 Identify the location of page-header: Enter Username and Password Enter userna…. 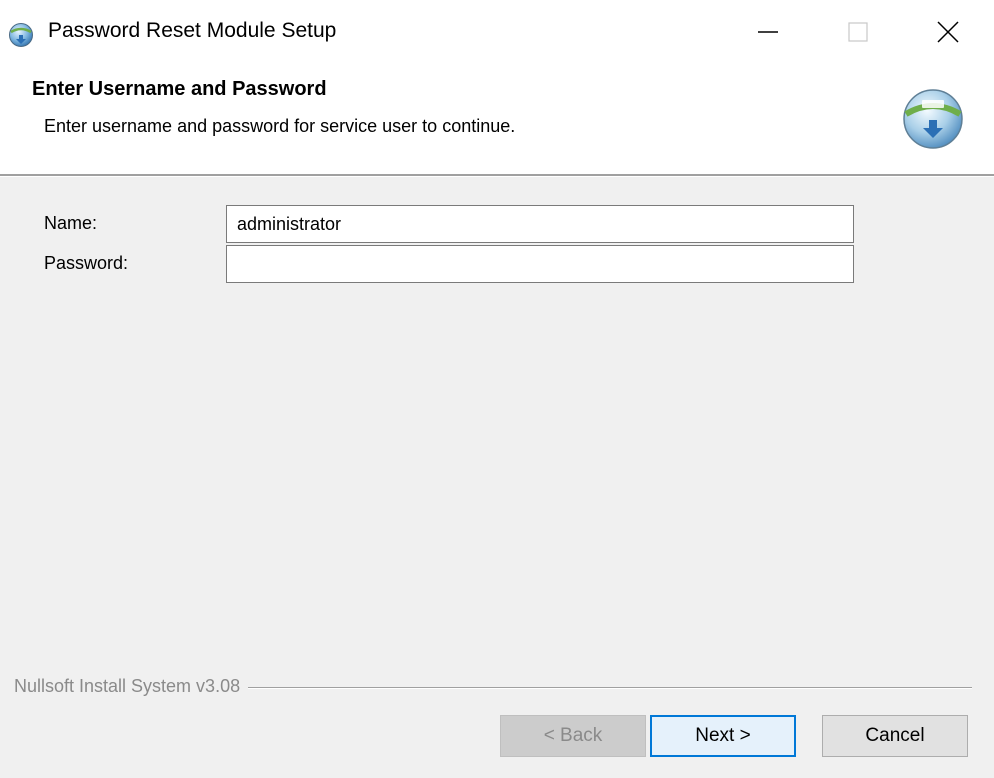
(497, 121).